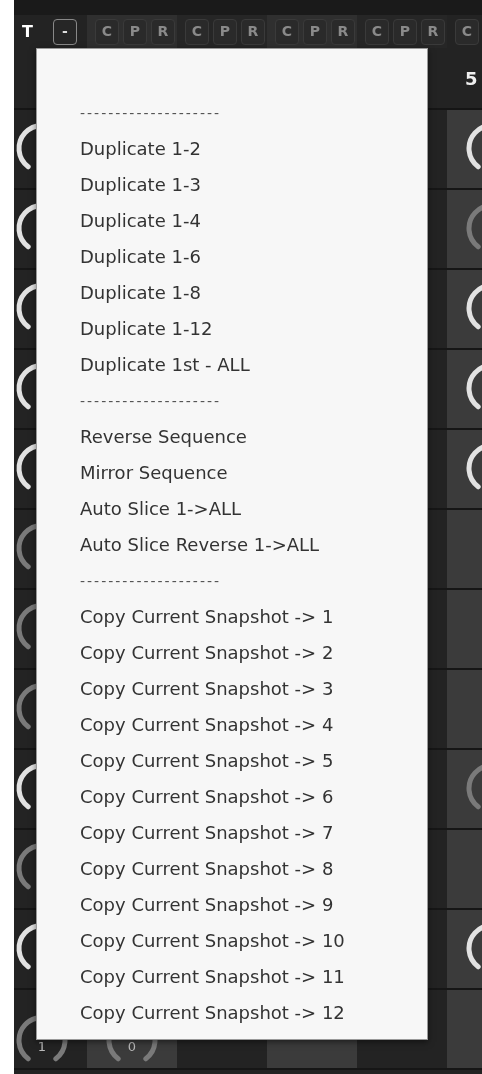 This screenshot has width=482, height=1074. Describe the element at coordinates (232, 437) in the screenshot. I see `menu-item: Reverse Sequence` at that location.